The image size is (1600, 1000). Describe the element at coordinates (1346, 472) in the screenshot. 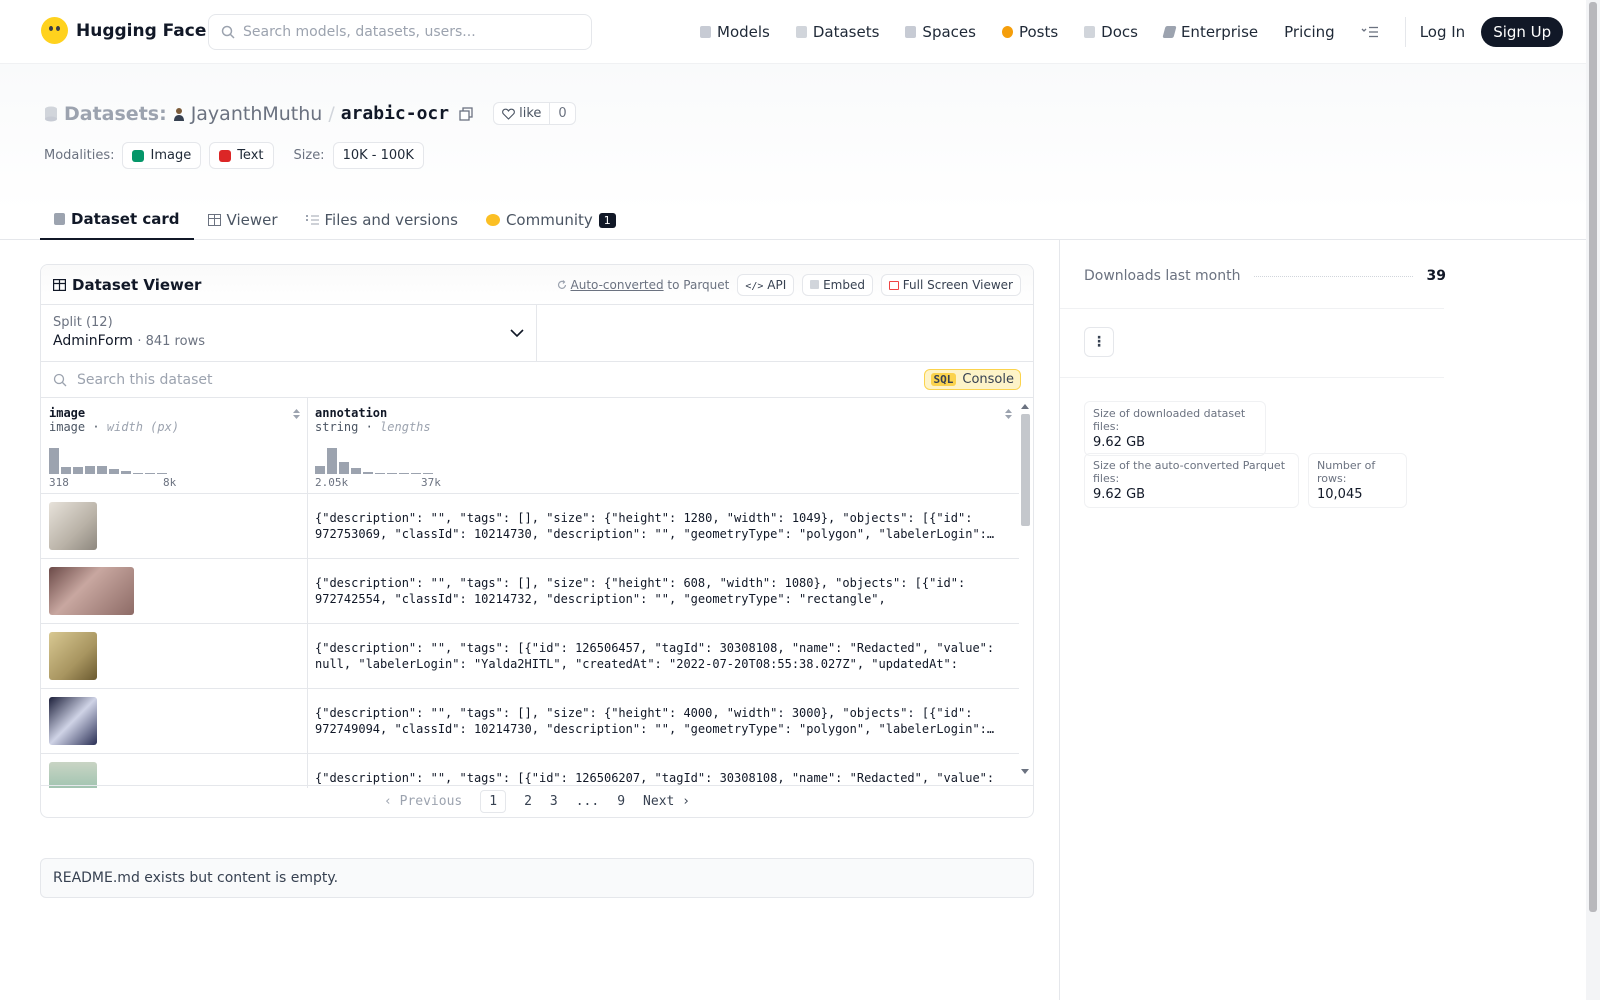

I see `stat-label: Number of rows:` at that location.